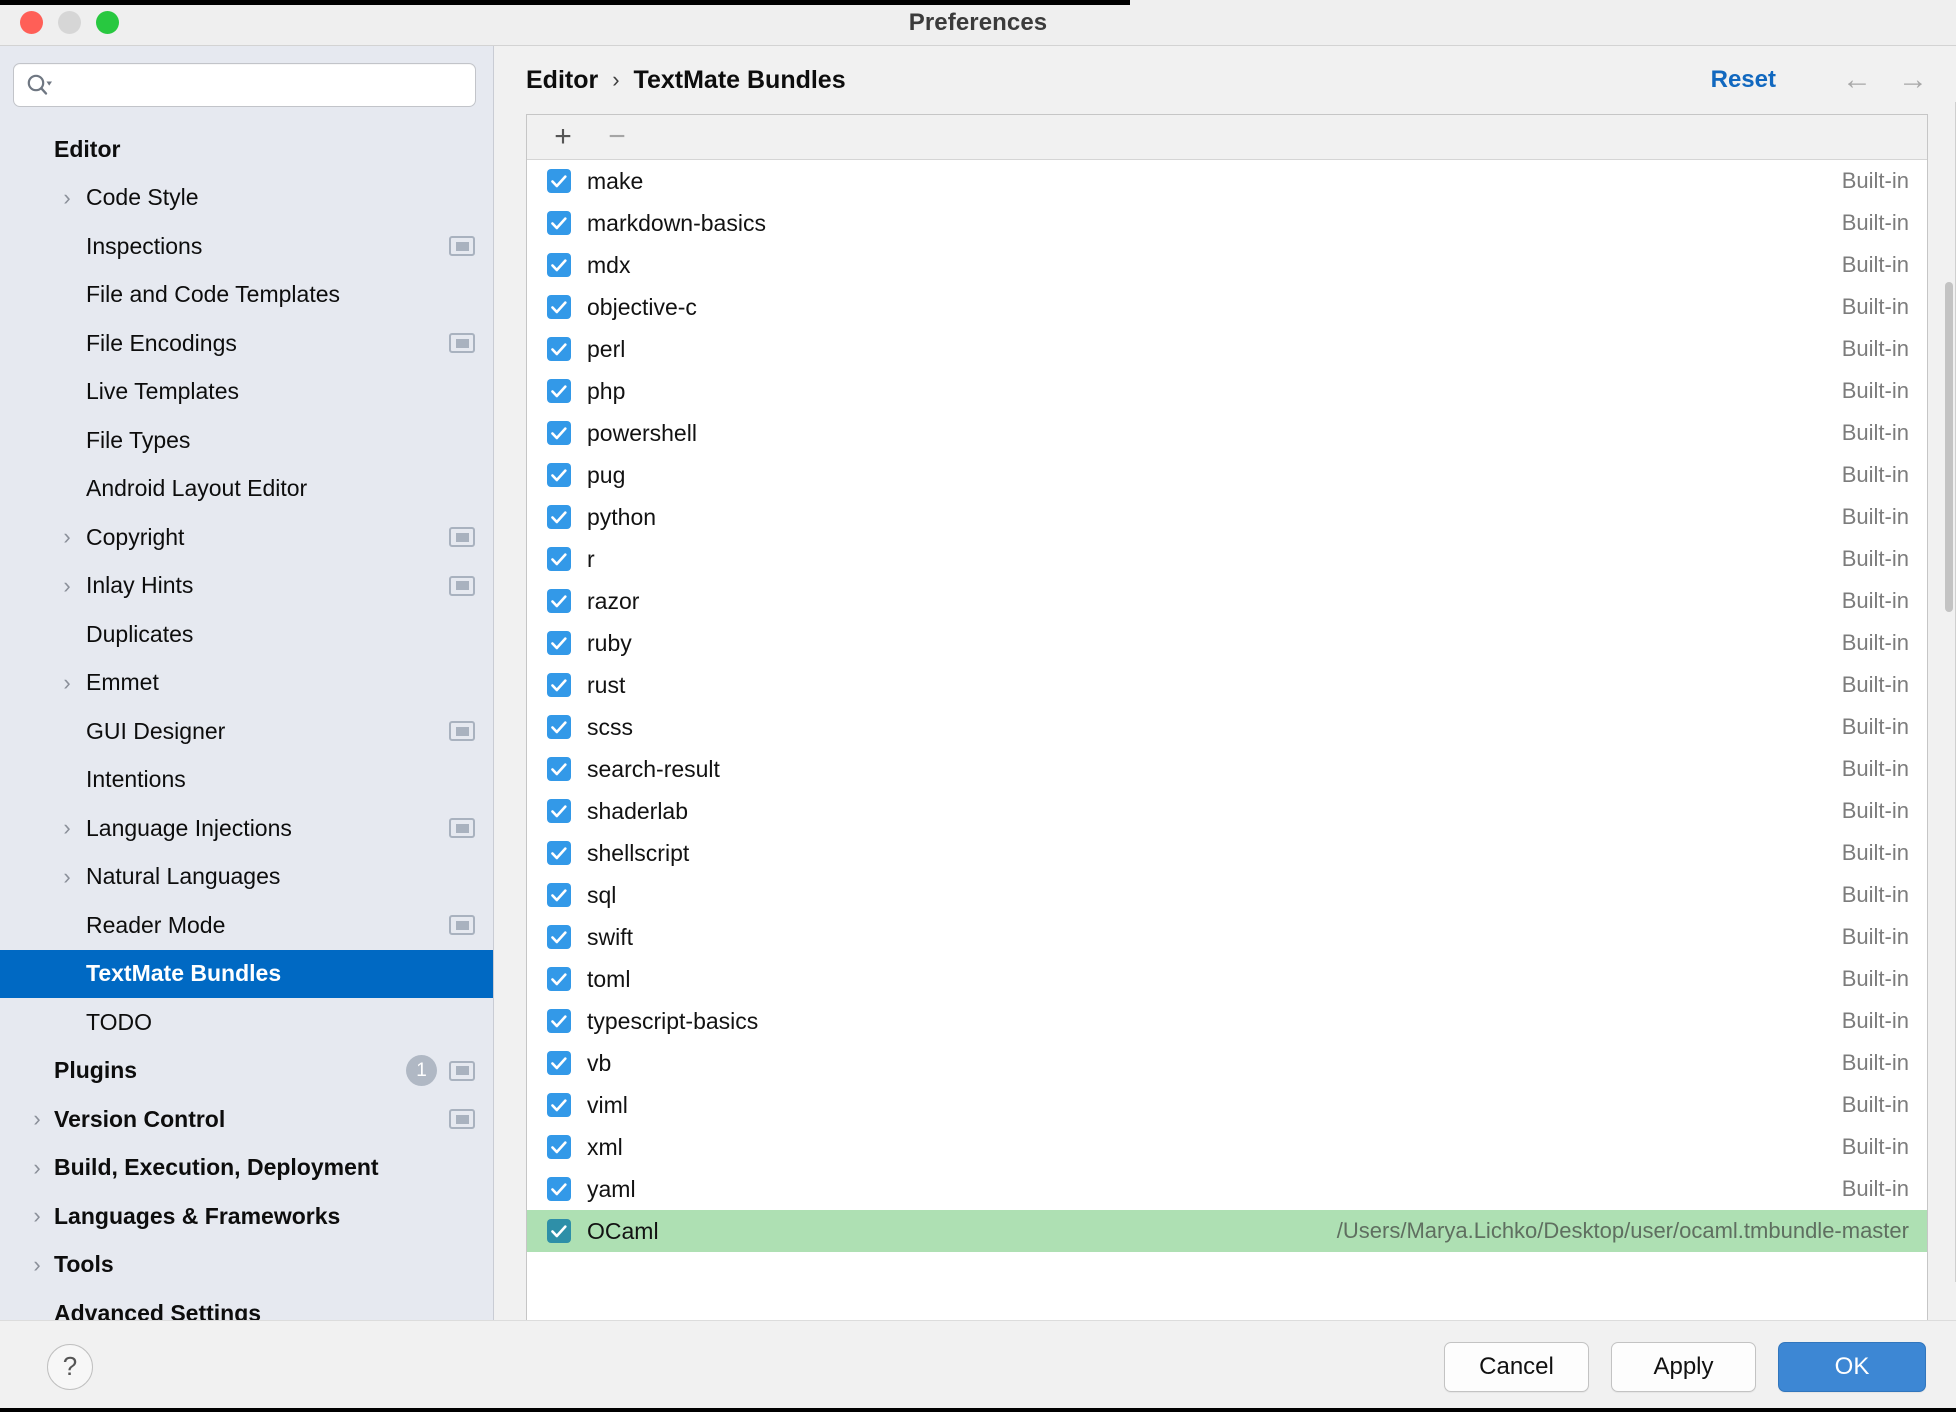  Describe the element at coordinates (1913, 80) in the screenshot. I see `forward-arrow-icon: →` at that location.